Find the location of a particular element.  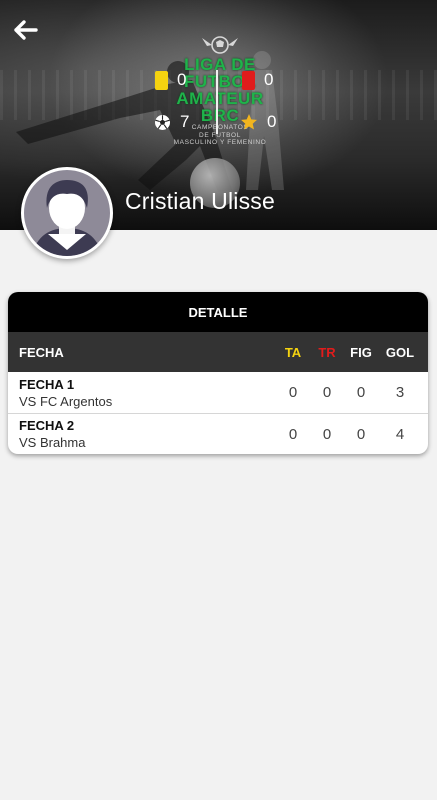

figure-count: 0 is located at coordinates (272, 121).